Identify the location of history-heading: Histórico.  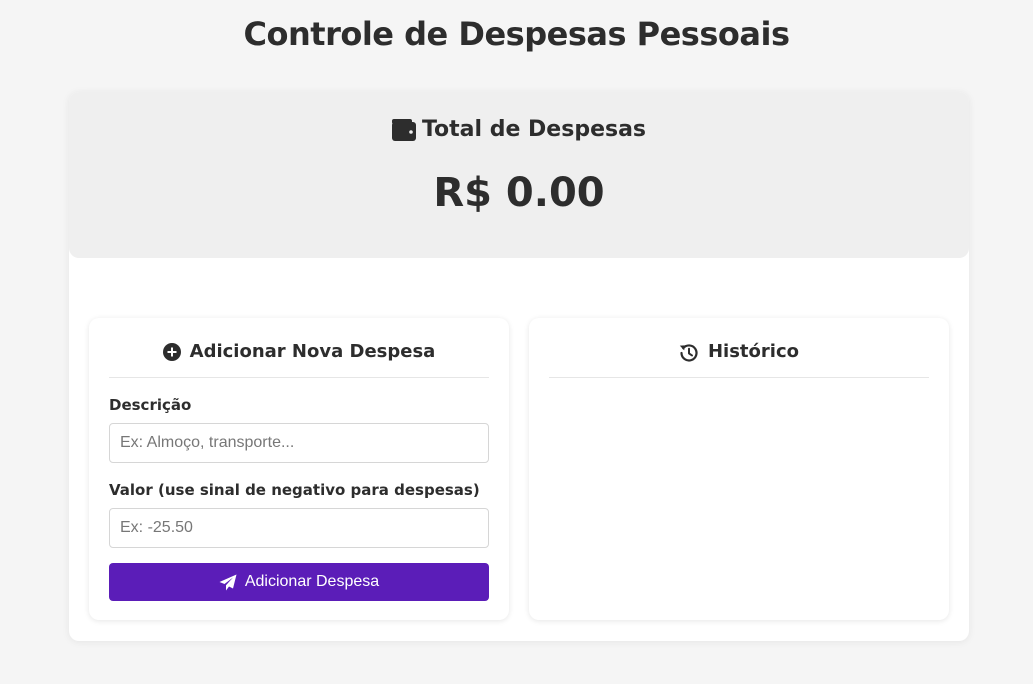
(739, 358).